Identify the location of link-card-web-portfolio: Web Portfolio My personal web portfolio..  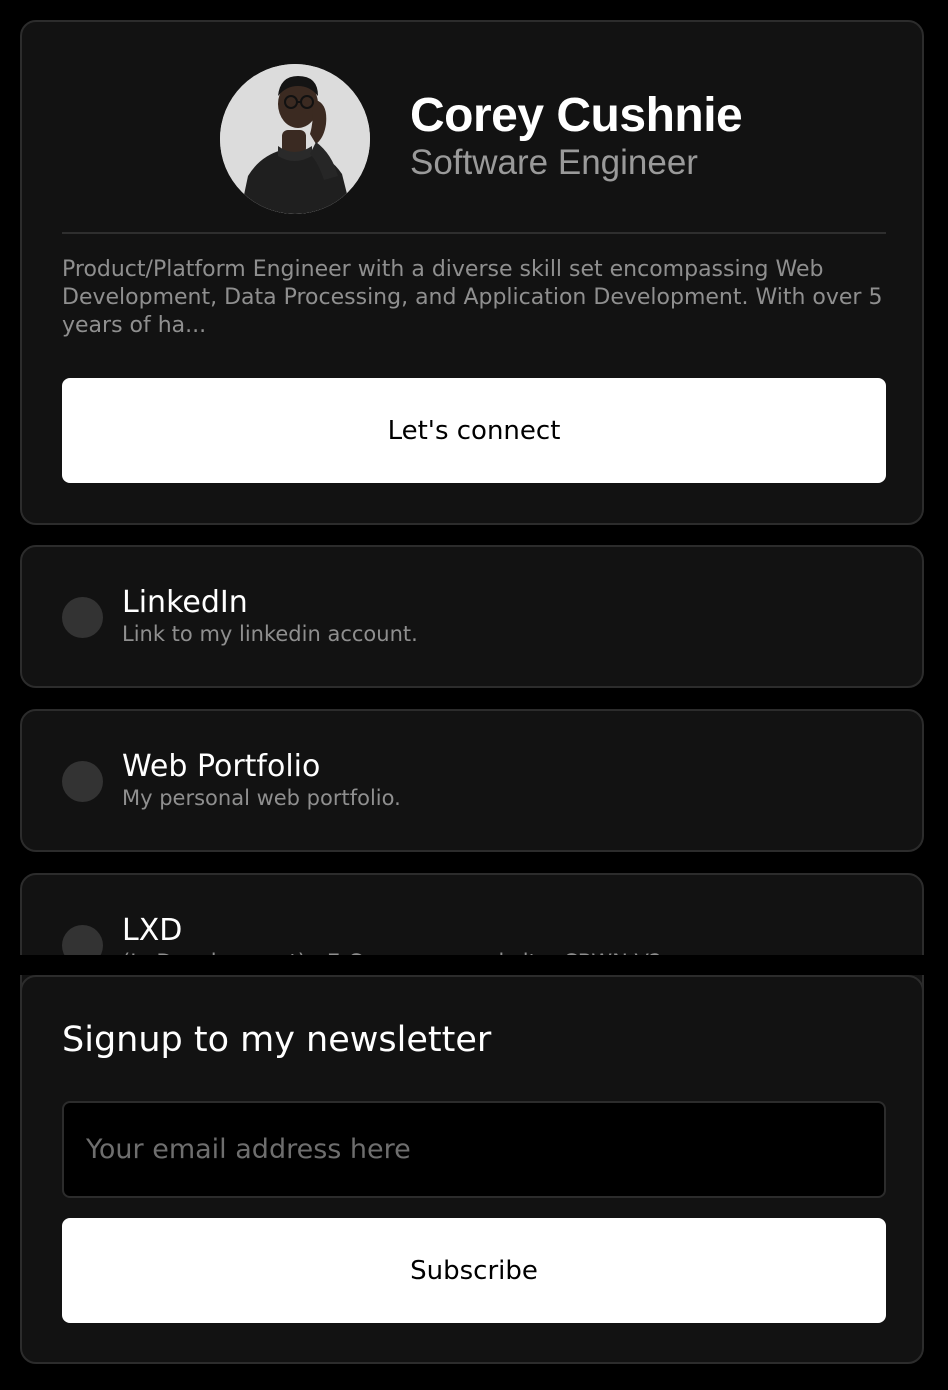
(472, 780).